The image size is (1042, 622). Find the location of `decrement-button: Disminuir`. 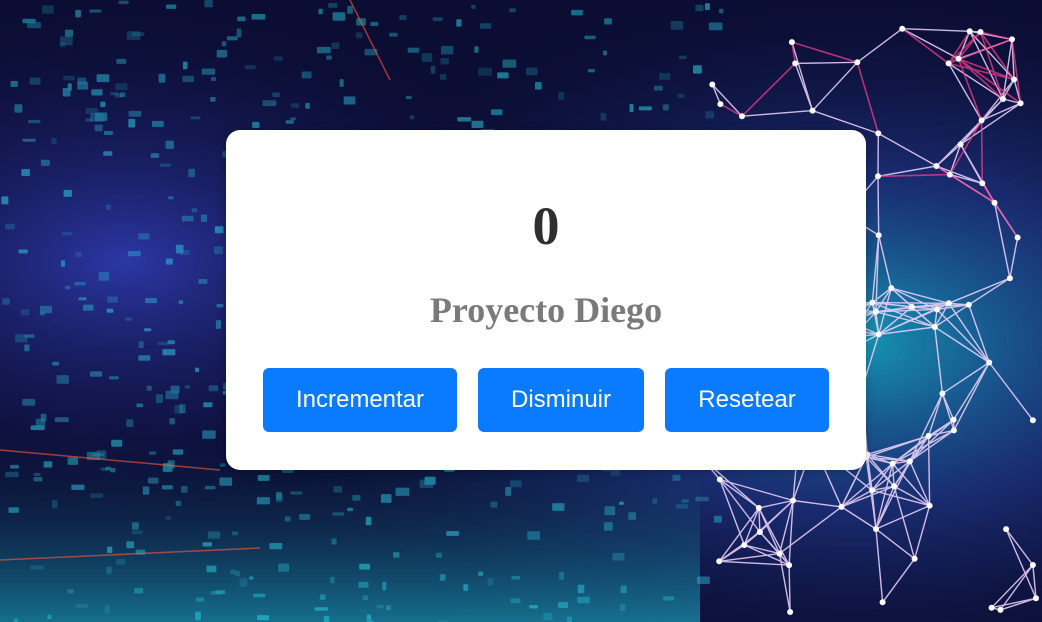

decrement-button: Disminuir is located at coordinates (561, 400).